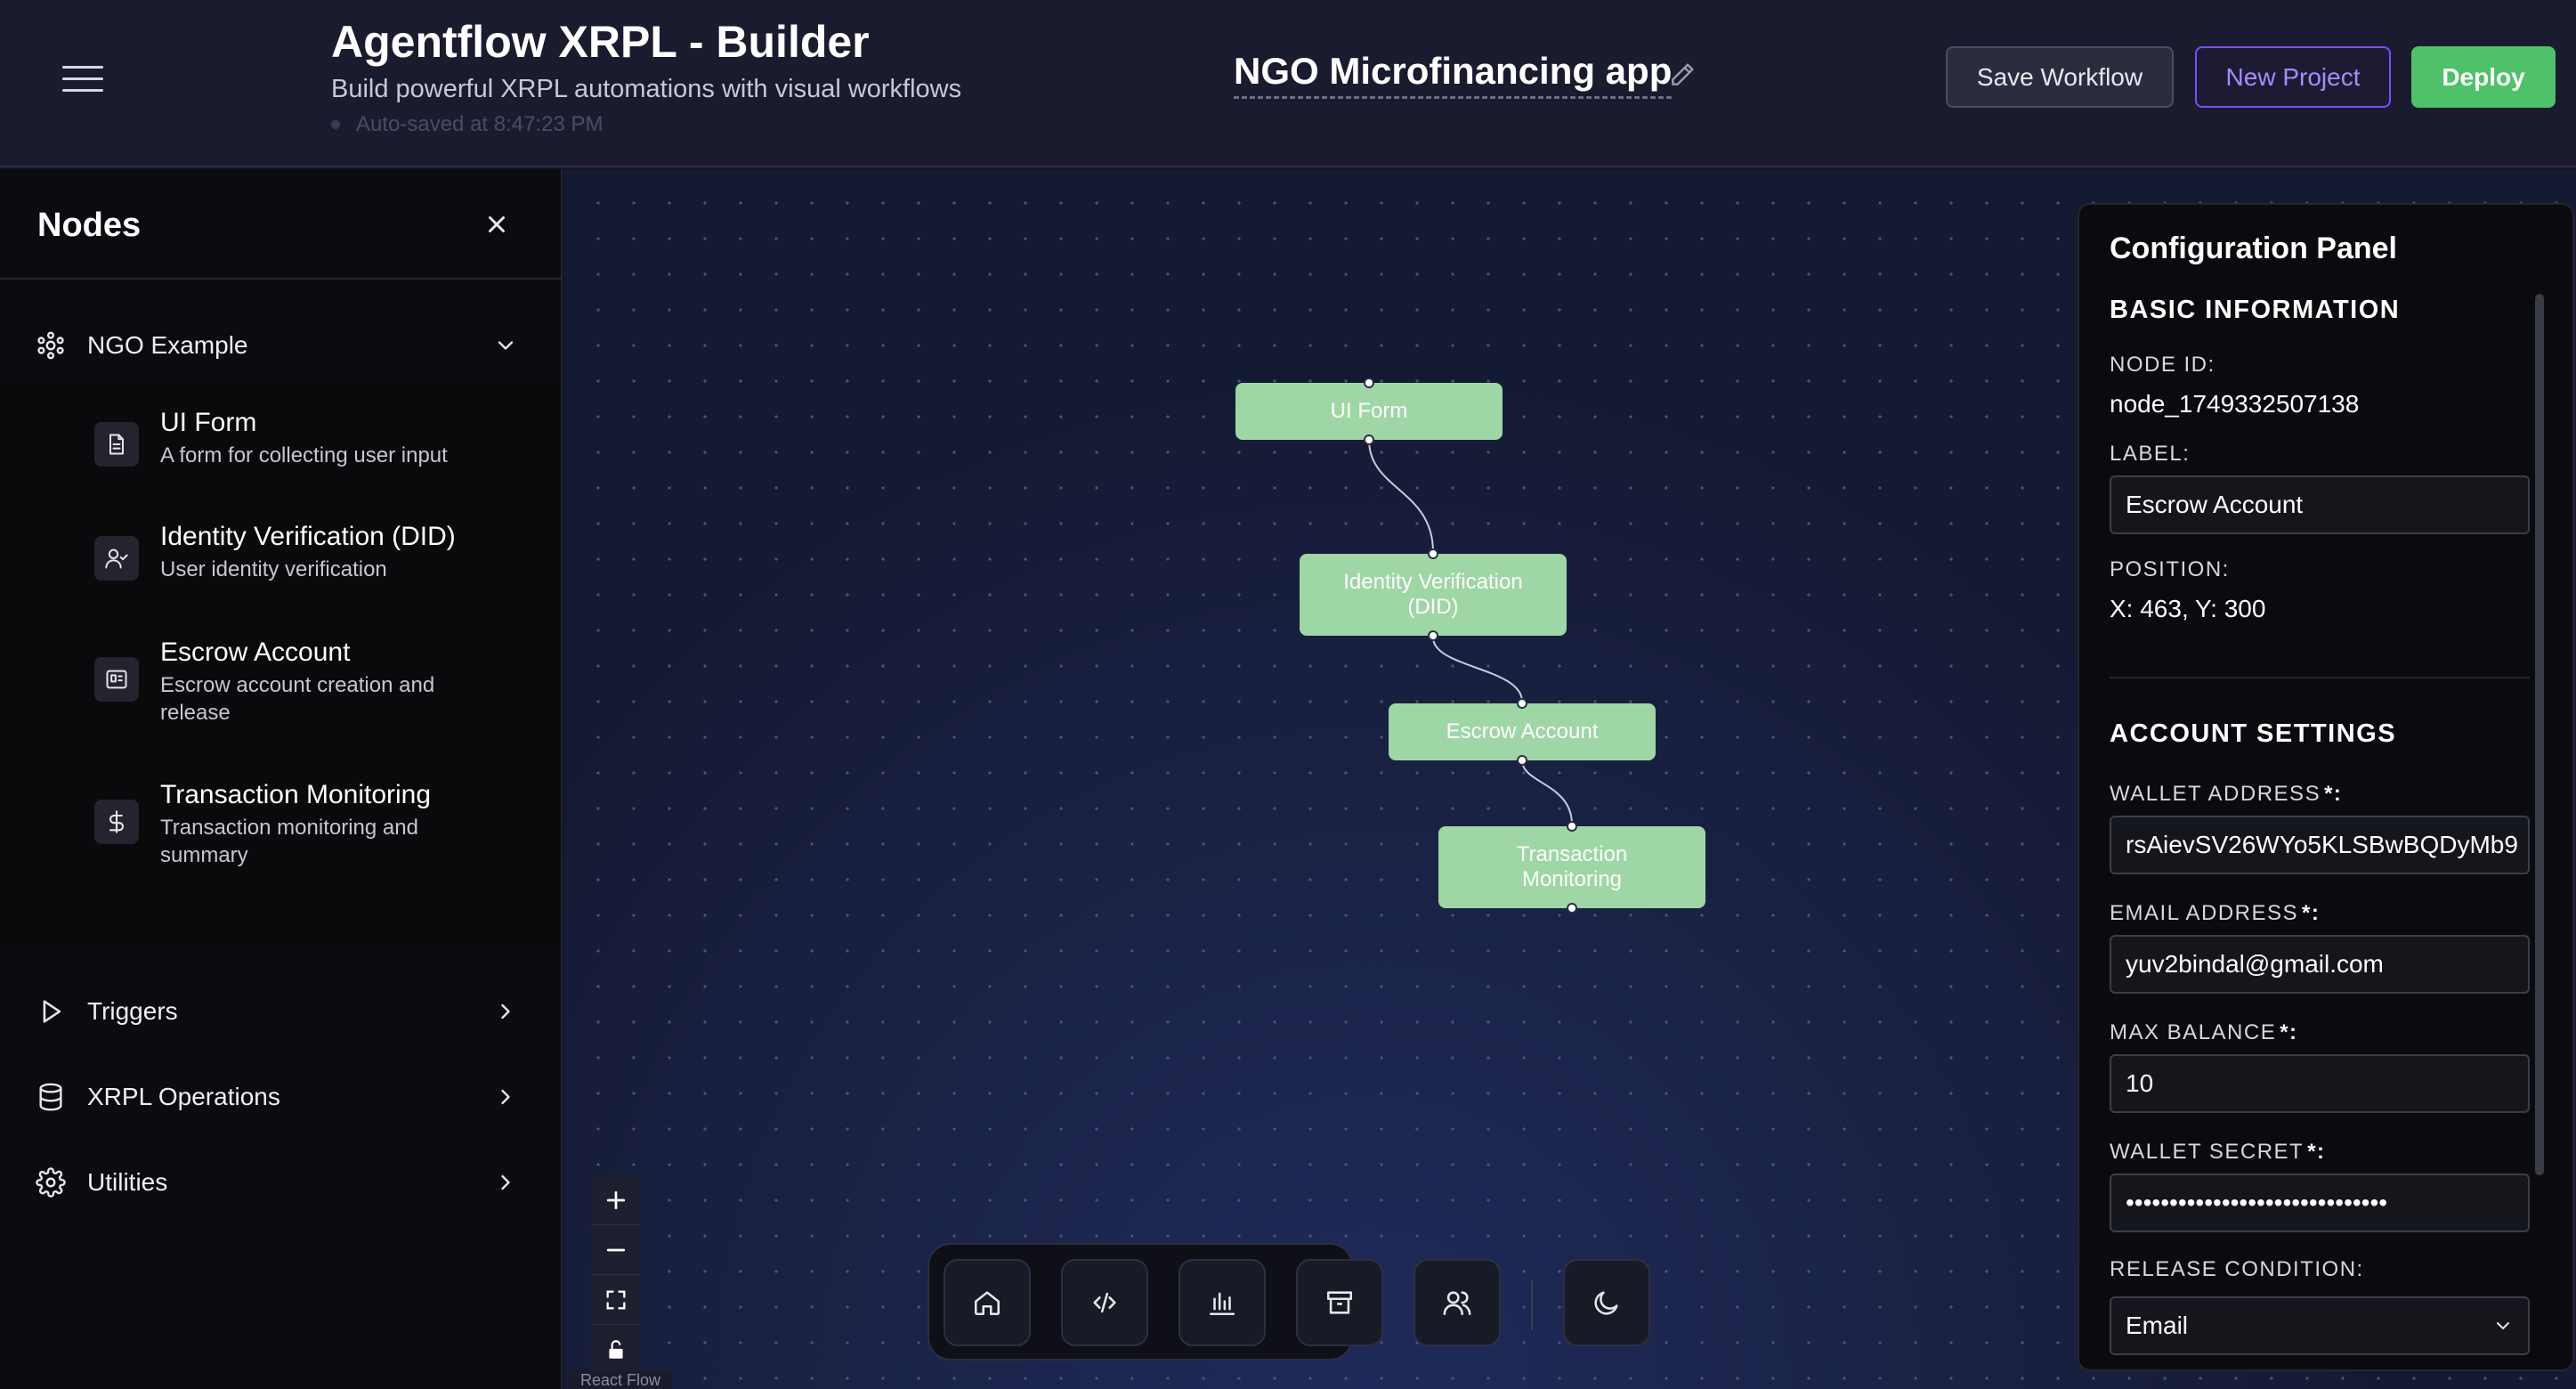 This screenshot has width=2576, height=1389. I want to click on code-icon, so click(1104, 1302).